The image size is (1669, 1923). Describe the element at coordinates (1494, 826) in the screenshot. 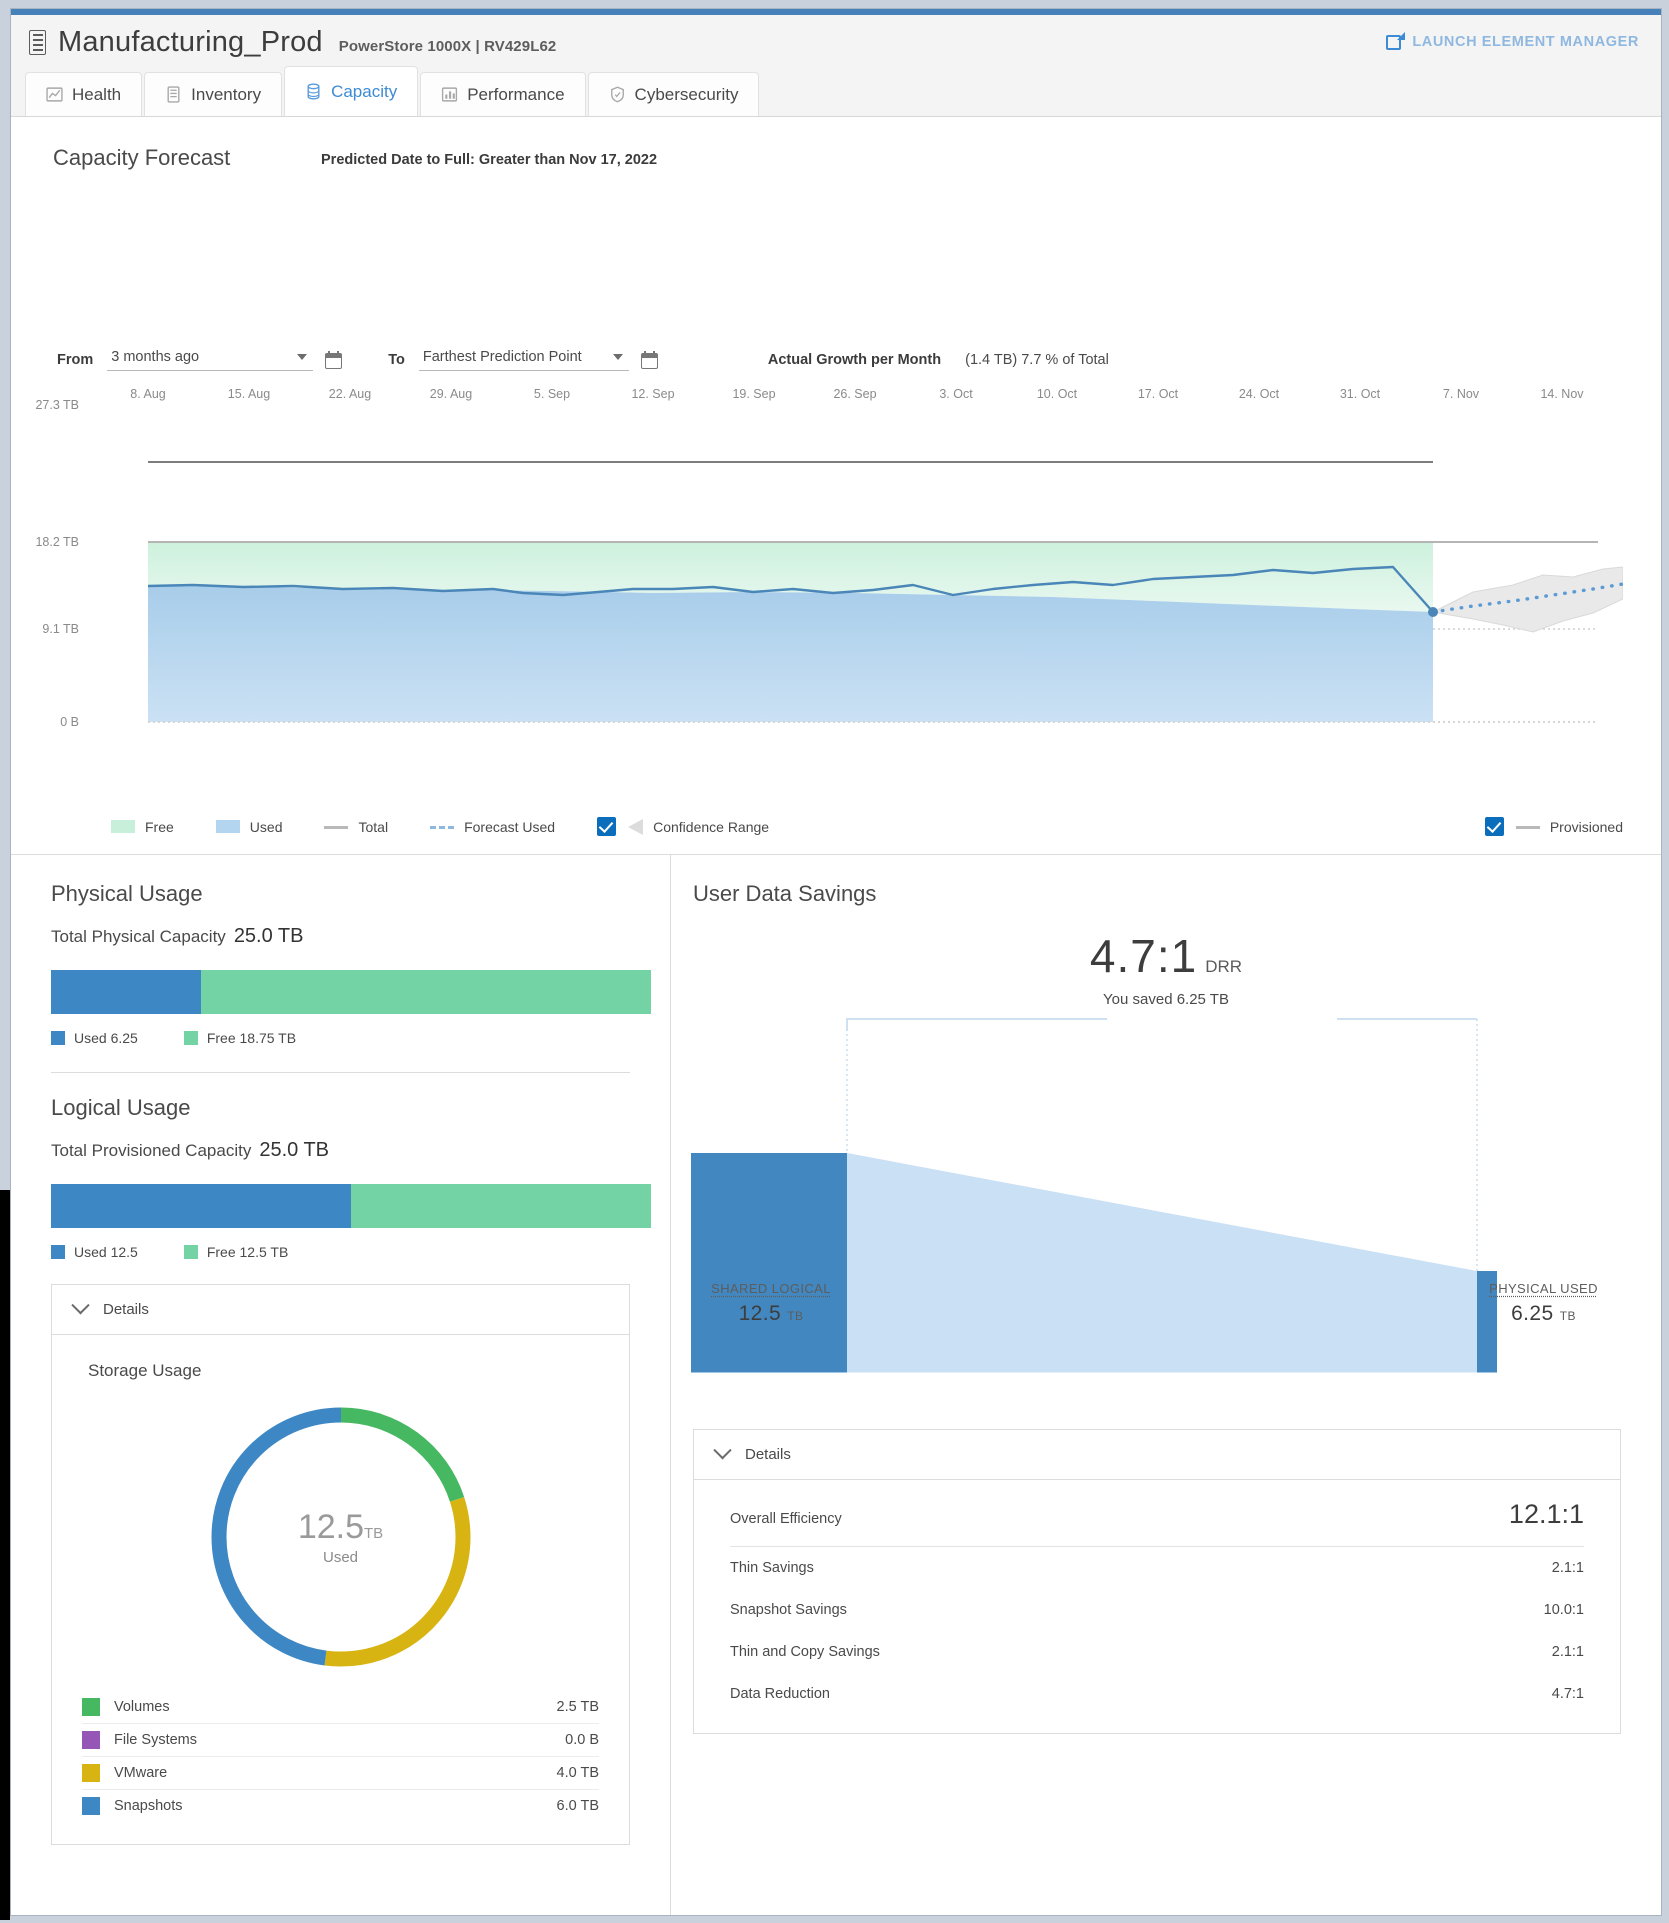

I see `provisioned-checkbox` at that location.